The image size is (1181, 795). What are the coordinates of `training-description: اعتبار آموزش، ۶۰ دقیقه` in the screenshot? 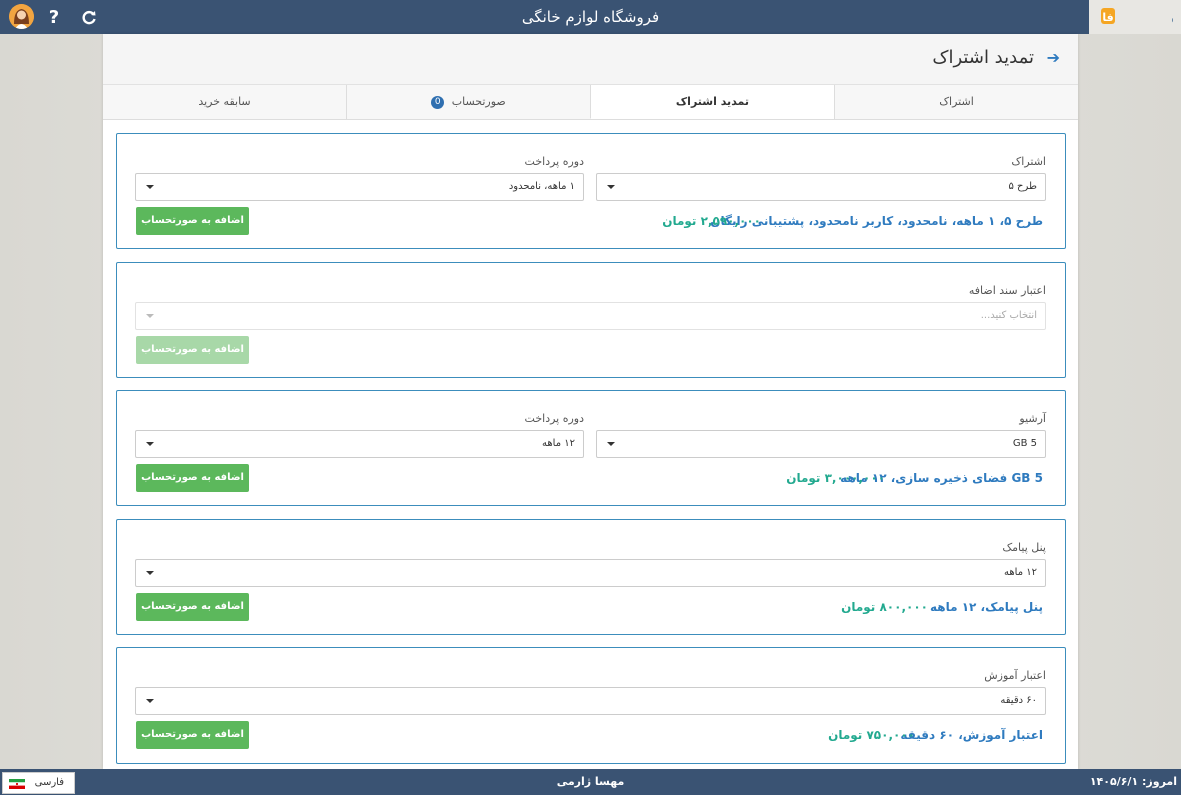 It's located at (971, 735).